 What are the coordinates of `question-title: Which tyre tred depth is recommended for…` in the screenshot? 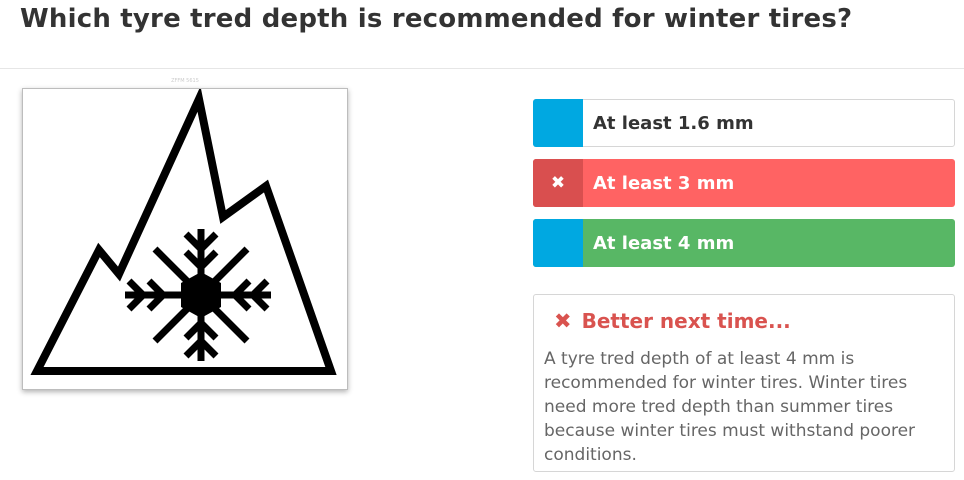 It's located at (436, 19).